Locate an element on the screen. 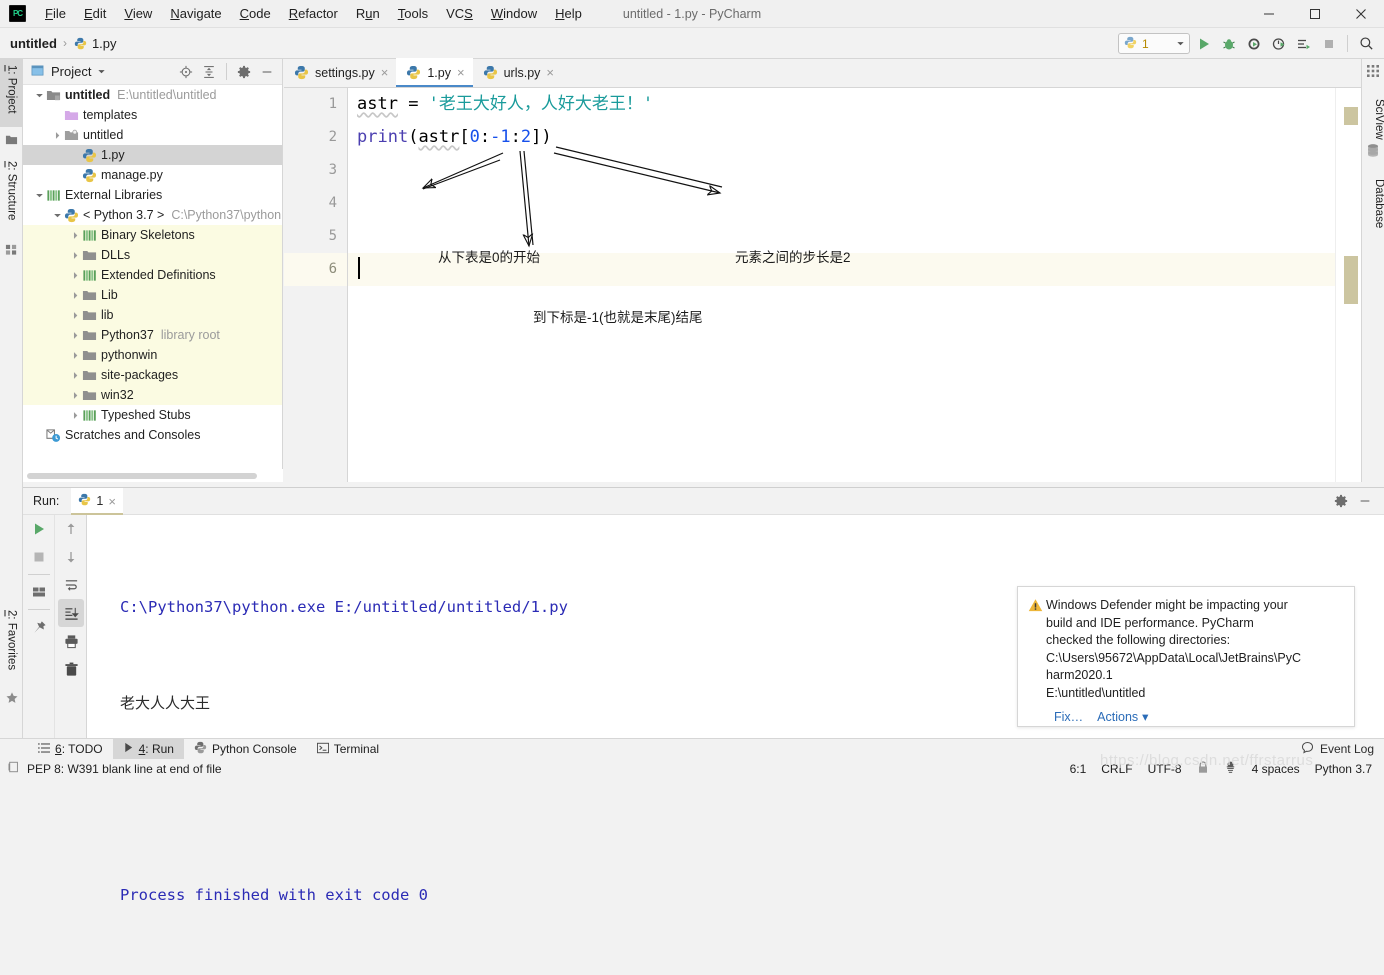 The image size is (1384, 975). bottom-tab-run: 4: Run is located at coordinates (148, 749).